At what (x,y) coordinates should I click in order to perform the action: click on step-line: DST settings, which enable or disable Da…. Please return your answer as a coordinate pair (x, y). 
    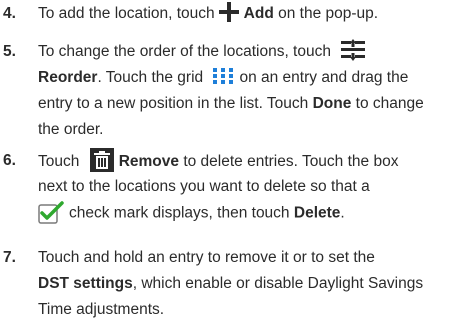
    Looking at the image, I should click on (254, 284).